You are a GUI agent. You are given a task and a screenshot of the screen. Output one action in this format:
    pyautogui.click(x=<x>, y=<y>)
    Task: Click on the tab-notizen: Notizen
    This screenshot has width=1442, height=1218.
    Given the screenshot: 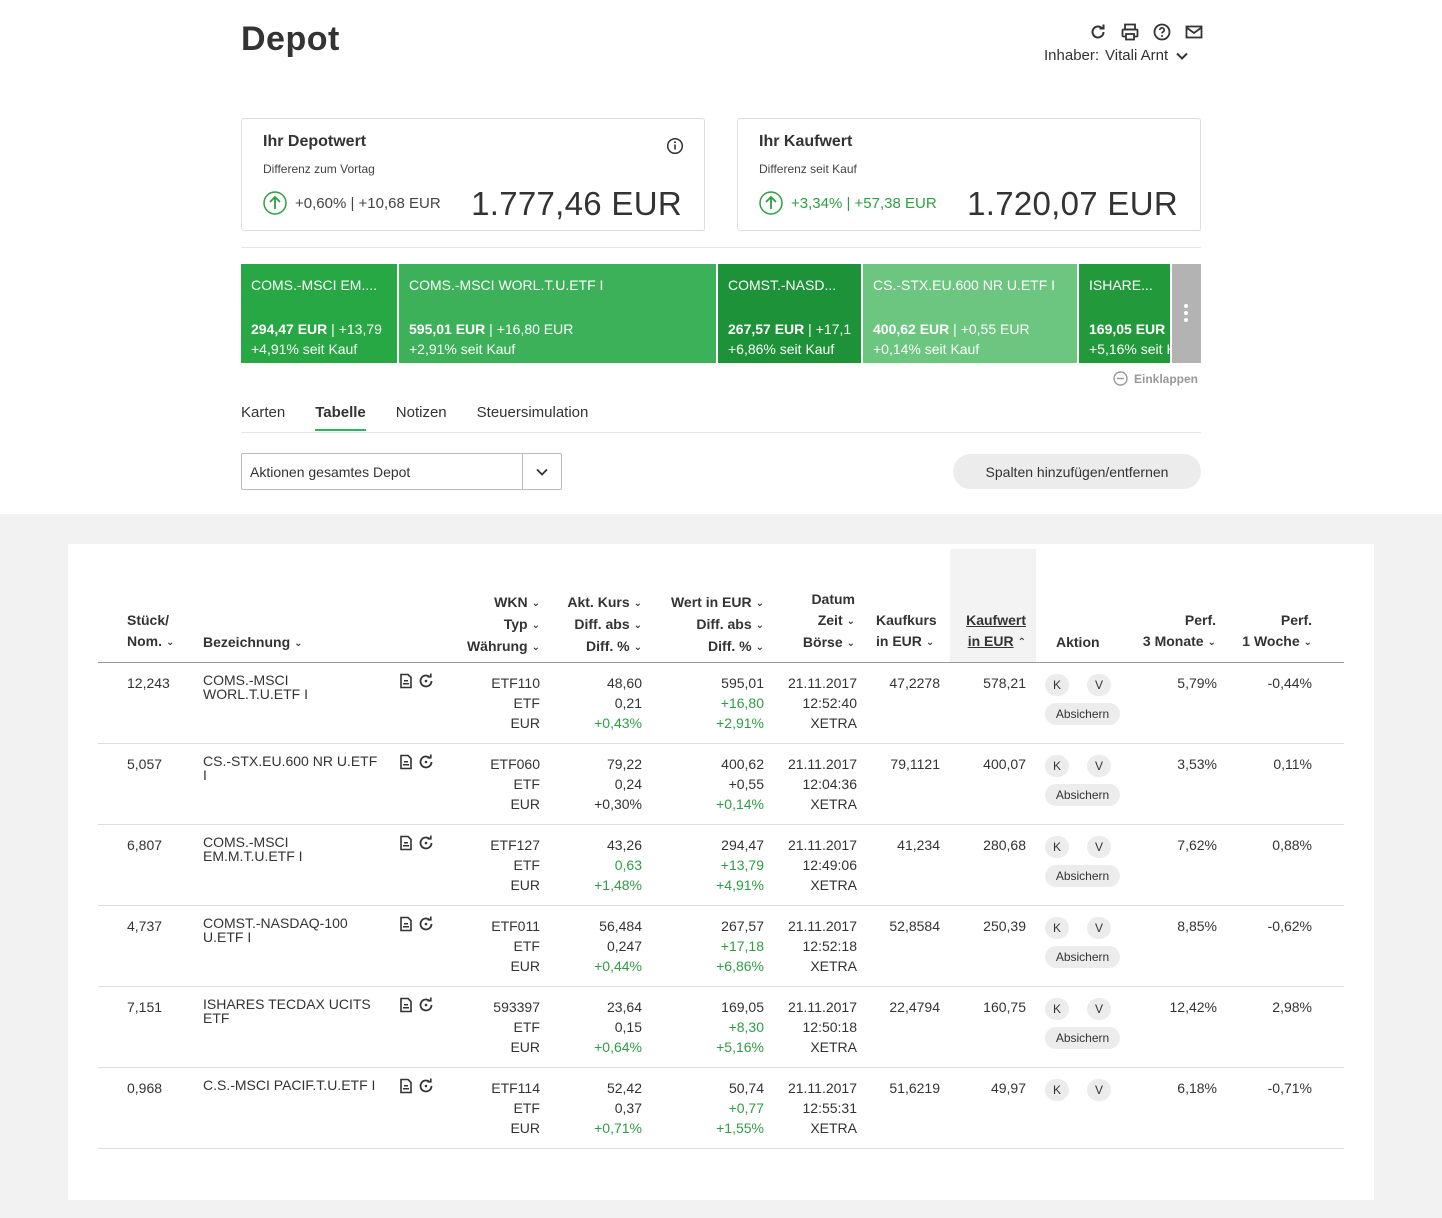 What is the action you would take?
    pyautogui.click(x=421, y=417)
    